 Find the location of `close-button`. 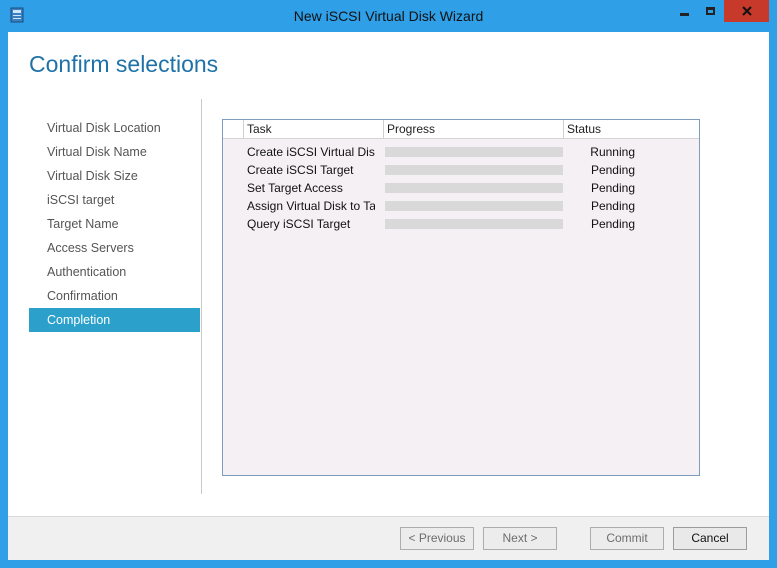

close-button is located at coordinates (746, 11).